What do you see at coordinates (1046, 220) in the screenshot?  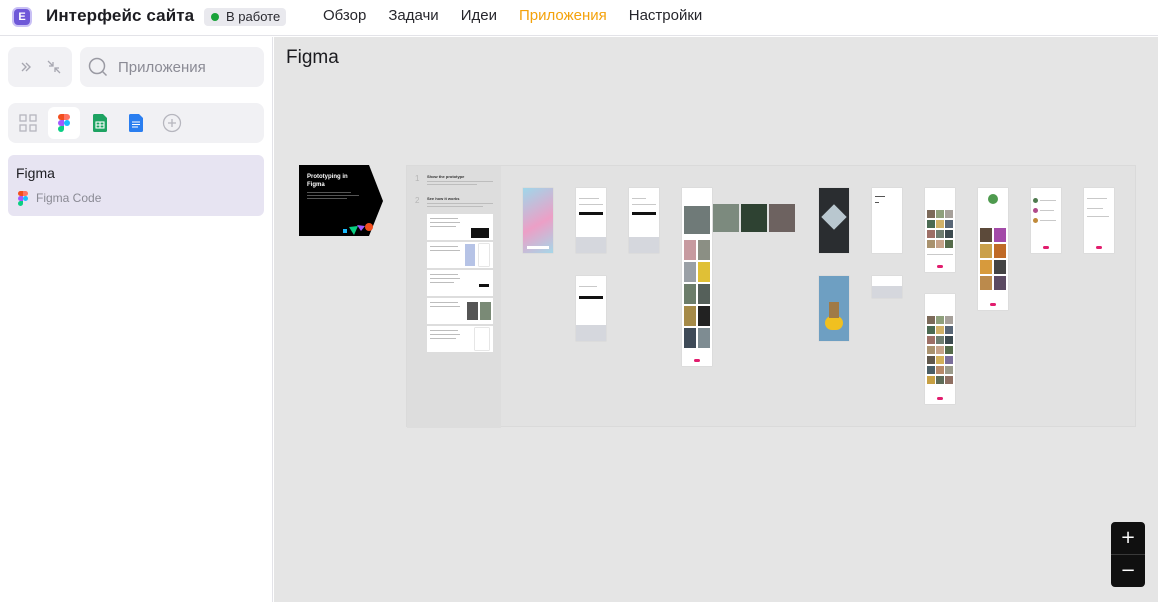 I see `screen-activity` at bounding box center [1046, 220].